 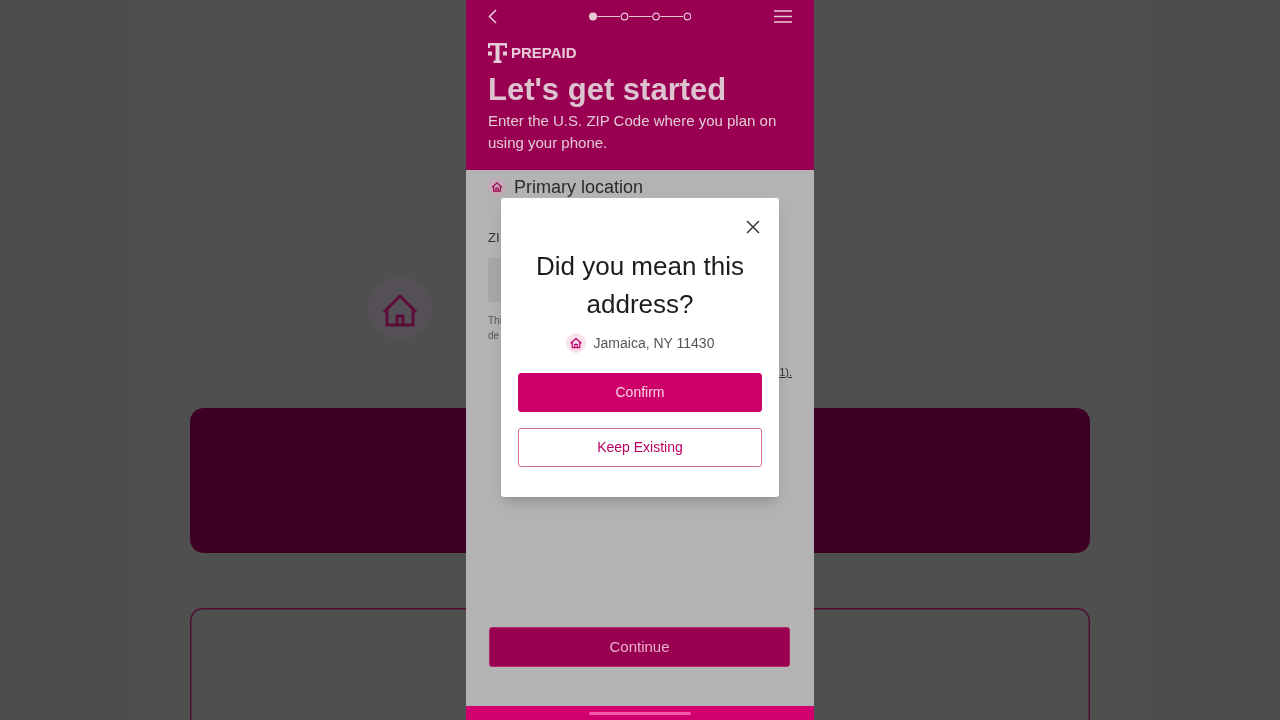 I want to click on page-title: Let's get started, so click(x=608, y=90).